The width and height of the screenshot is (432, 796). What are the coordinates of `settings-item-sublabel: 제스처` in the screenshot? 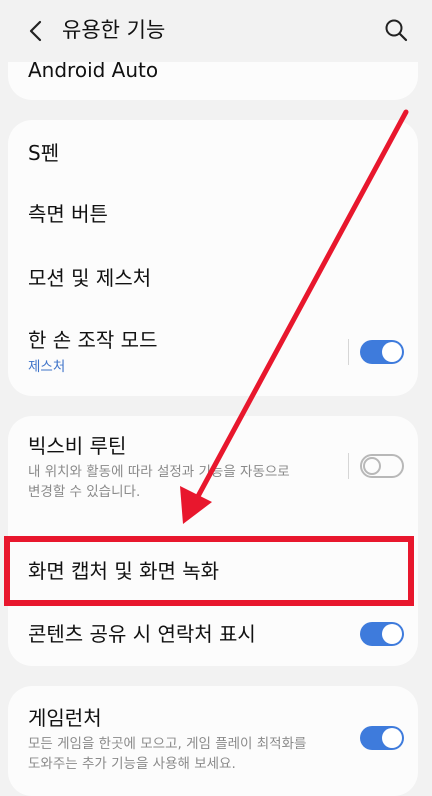 It's located at (47, 367).